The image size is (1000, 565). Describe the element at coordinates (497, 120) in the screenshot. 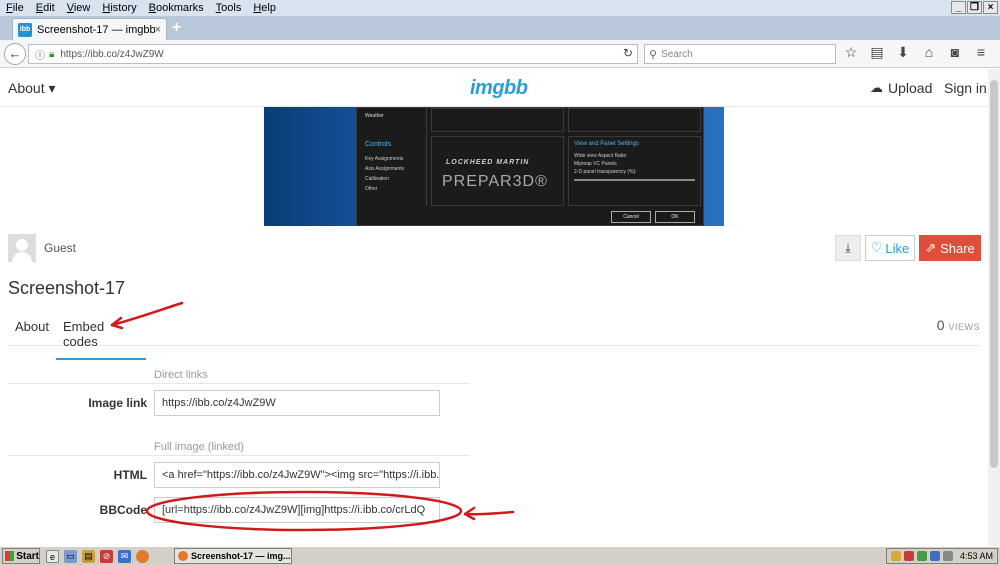

I see `panel-frame` at that location.